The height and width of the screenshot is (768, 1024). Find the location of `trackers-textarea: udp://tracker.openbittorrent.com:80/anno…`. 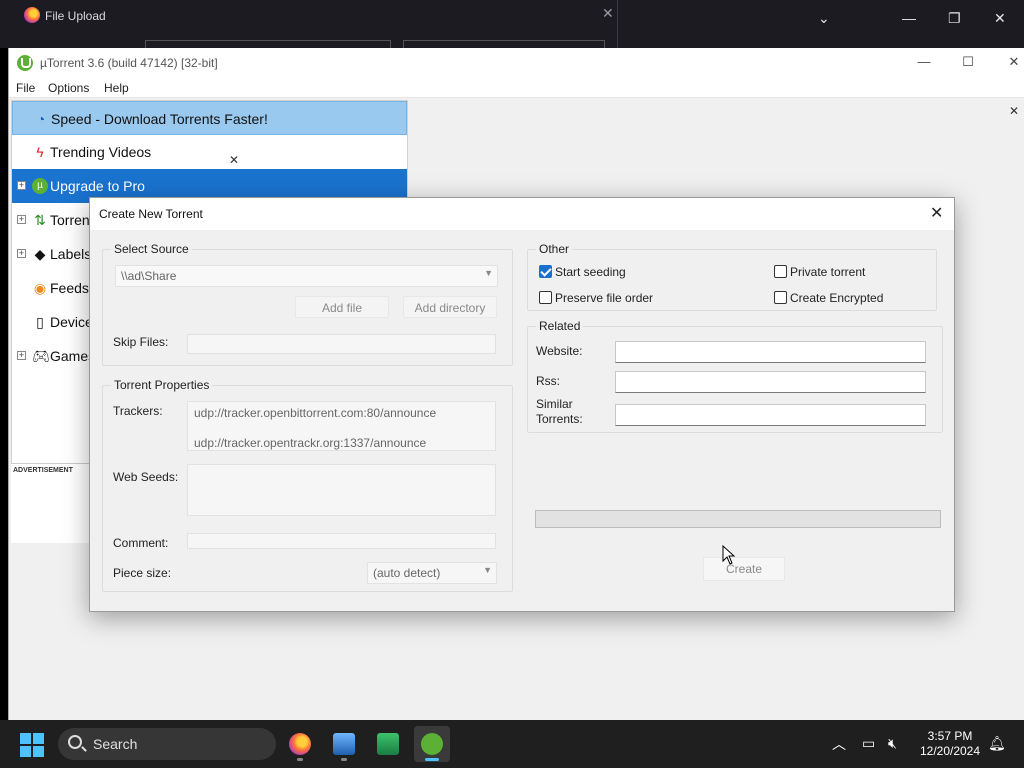

trackers-textarea: udp://tracker.openbittorrent.com:80/anno… is located at coordinates (341, 426).